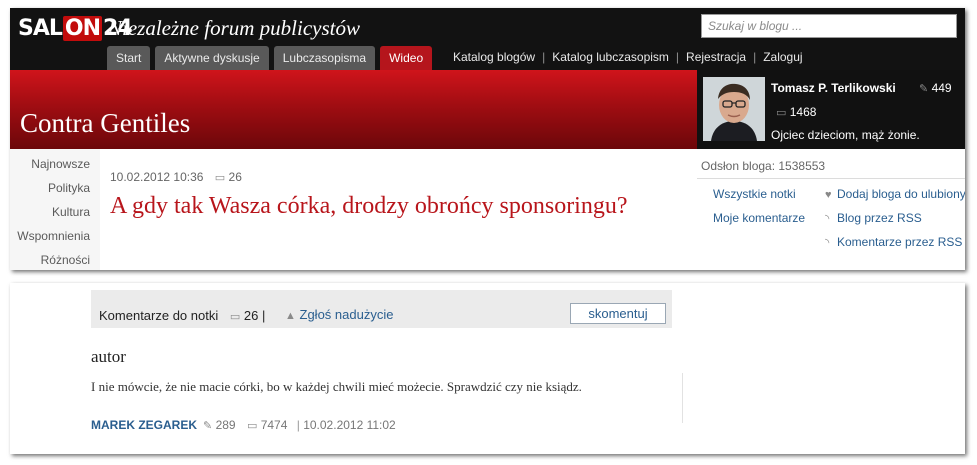  I want to click on blog-view-count: Odsłon bloga: 1538553, so click(763, 166).